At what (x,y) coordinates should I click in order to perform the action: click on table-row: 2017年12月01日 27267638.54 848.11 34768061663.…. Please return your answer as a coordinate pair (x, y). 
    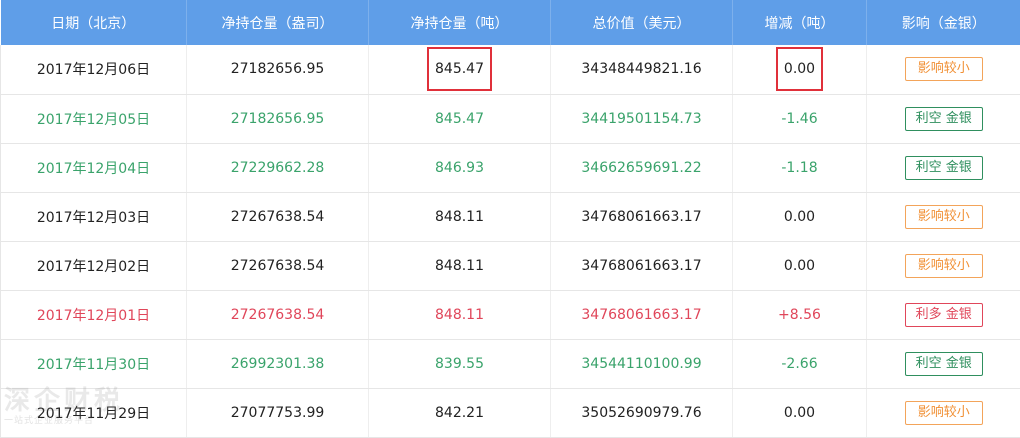
    Looking at the image, I should click on (510, 314).